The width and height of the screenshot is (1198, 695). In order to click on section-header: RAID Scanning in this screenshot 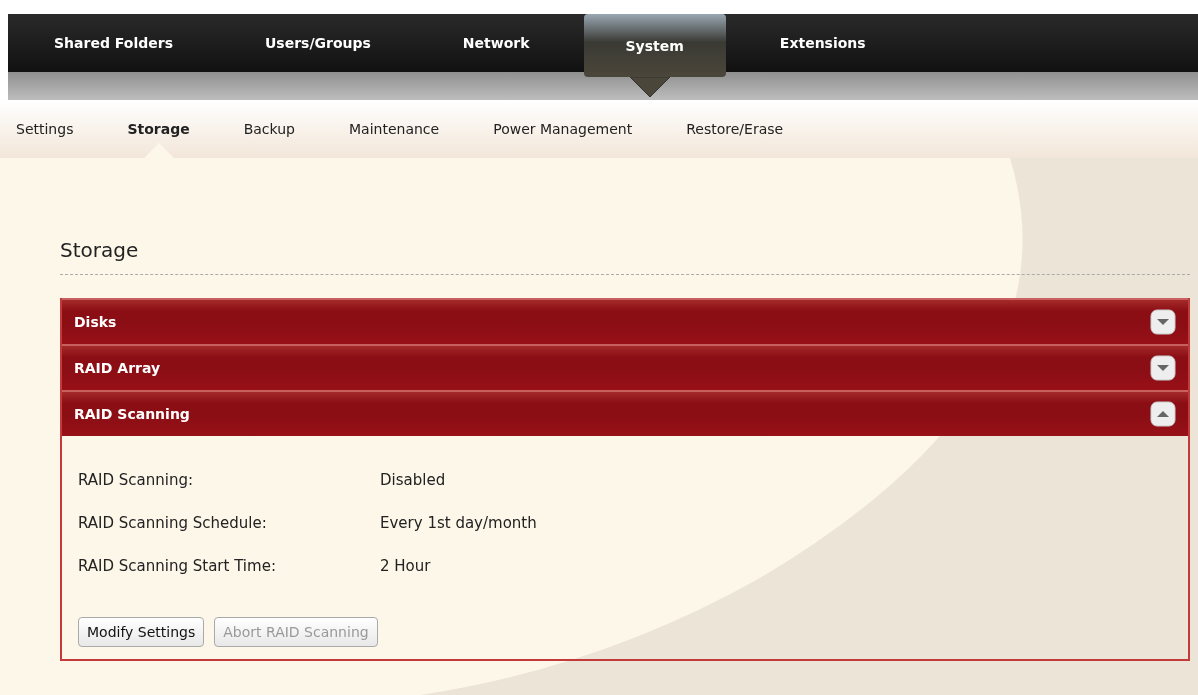, I will do `click(625, 413)`.